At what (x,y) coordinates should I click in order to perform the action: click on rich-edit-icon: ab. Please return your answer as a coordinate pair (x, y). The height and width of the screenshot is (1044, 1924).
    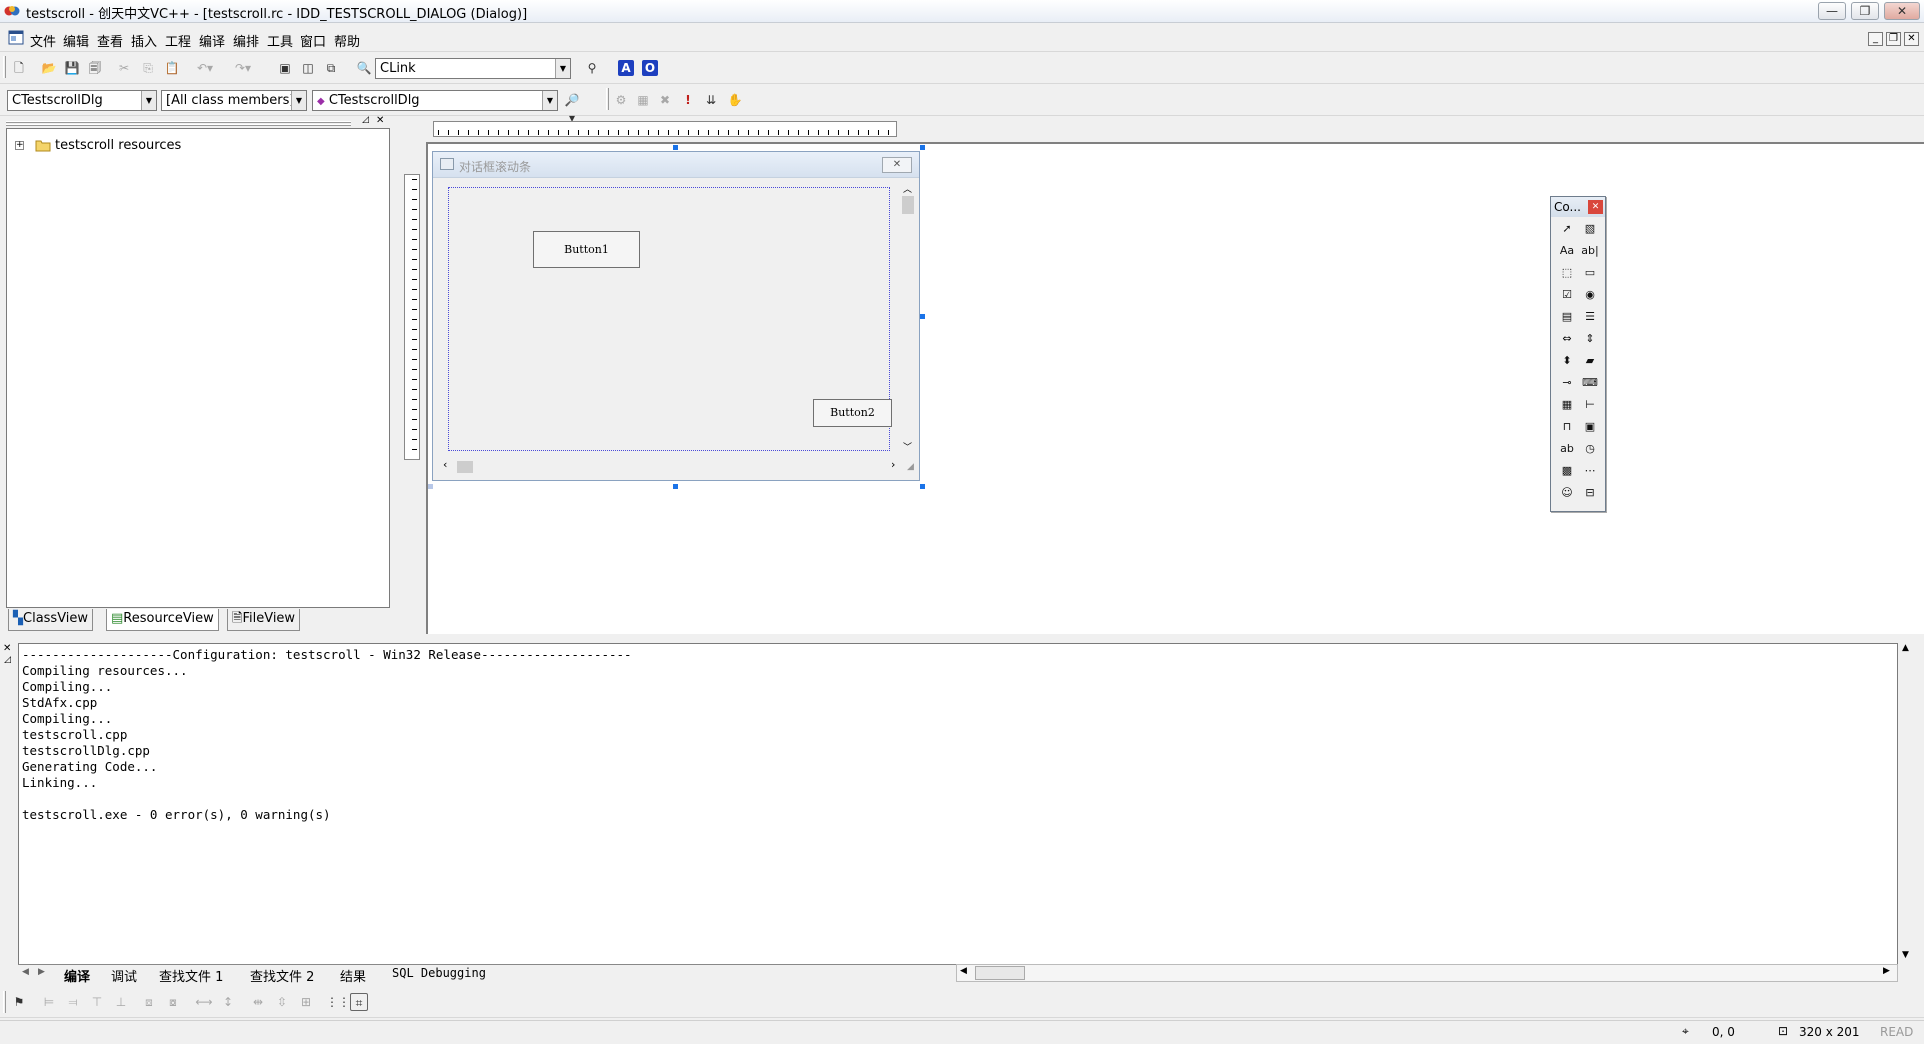
    Looking at the image, I should click on (1567, 449).